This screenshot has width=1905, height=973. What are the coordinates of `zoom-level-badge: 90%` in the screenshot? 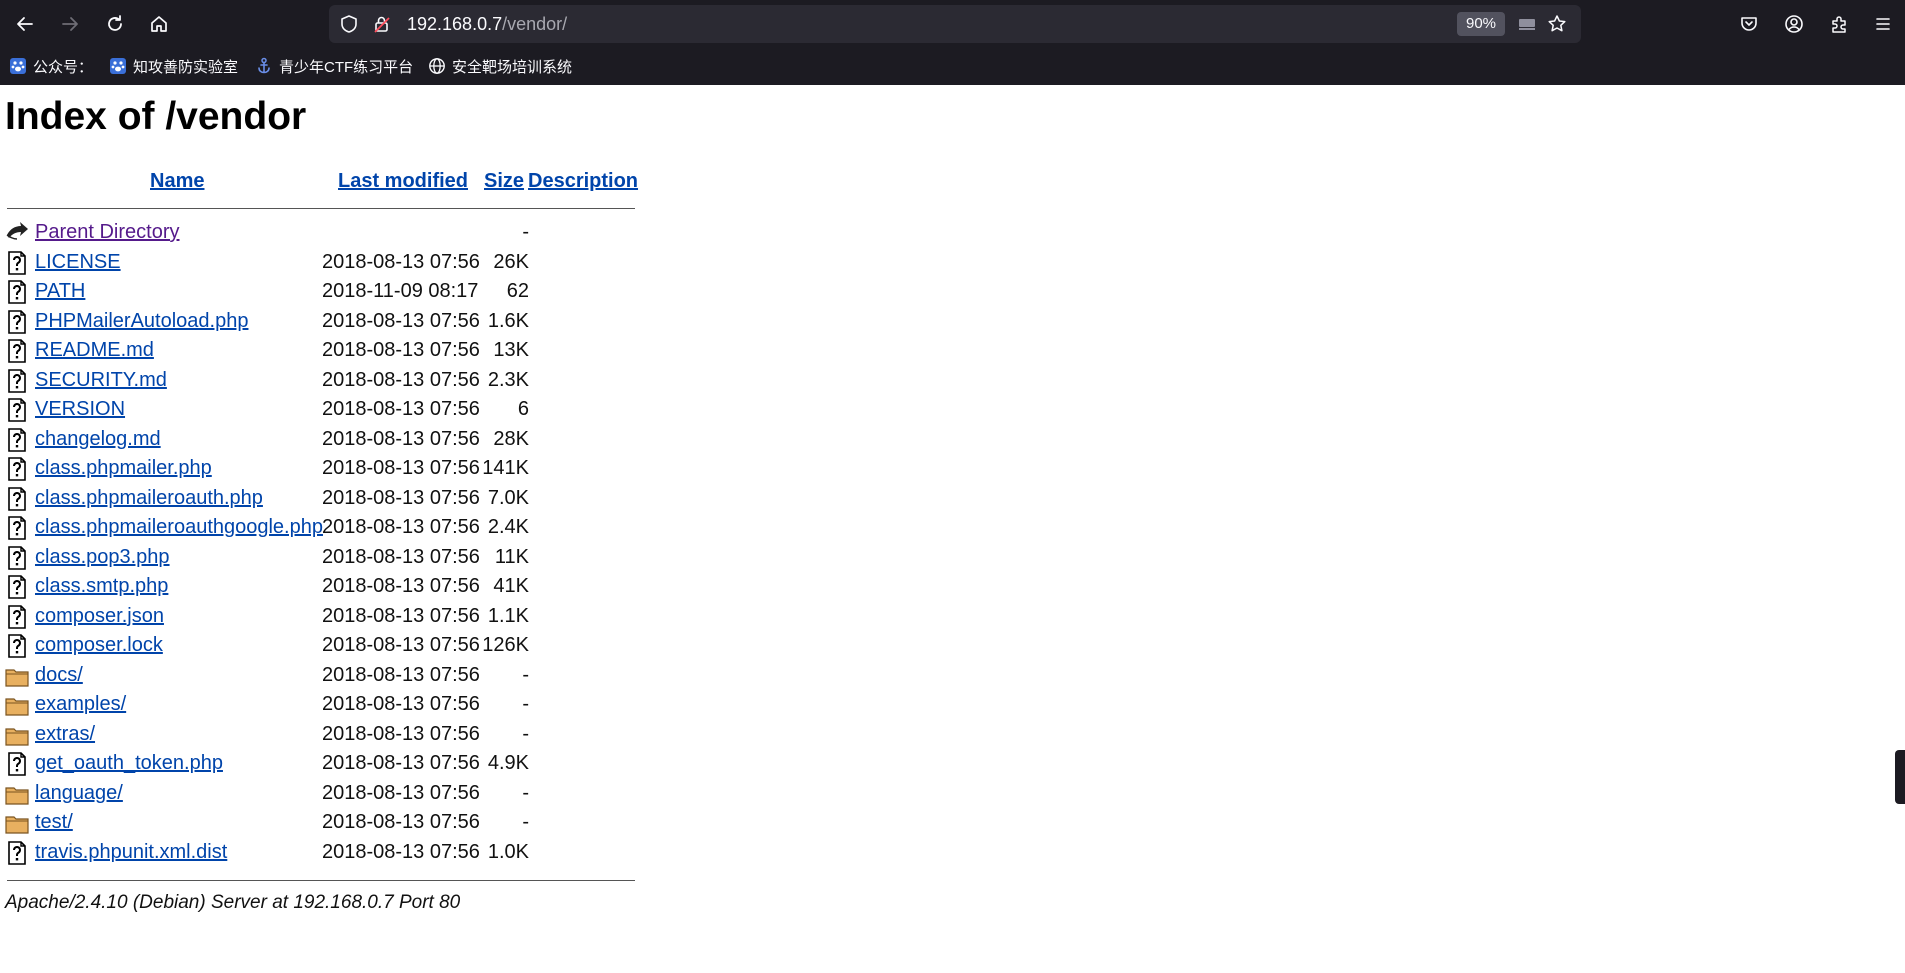 It's located at (1481, 24).